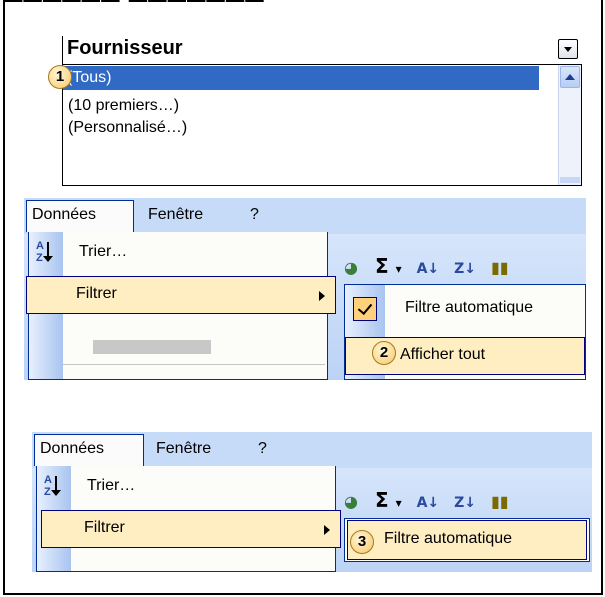 The height and width of the screenshot is (597, 605). I want to click on filtrer-submenu: Filtre automatique, so click(467, 540).